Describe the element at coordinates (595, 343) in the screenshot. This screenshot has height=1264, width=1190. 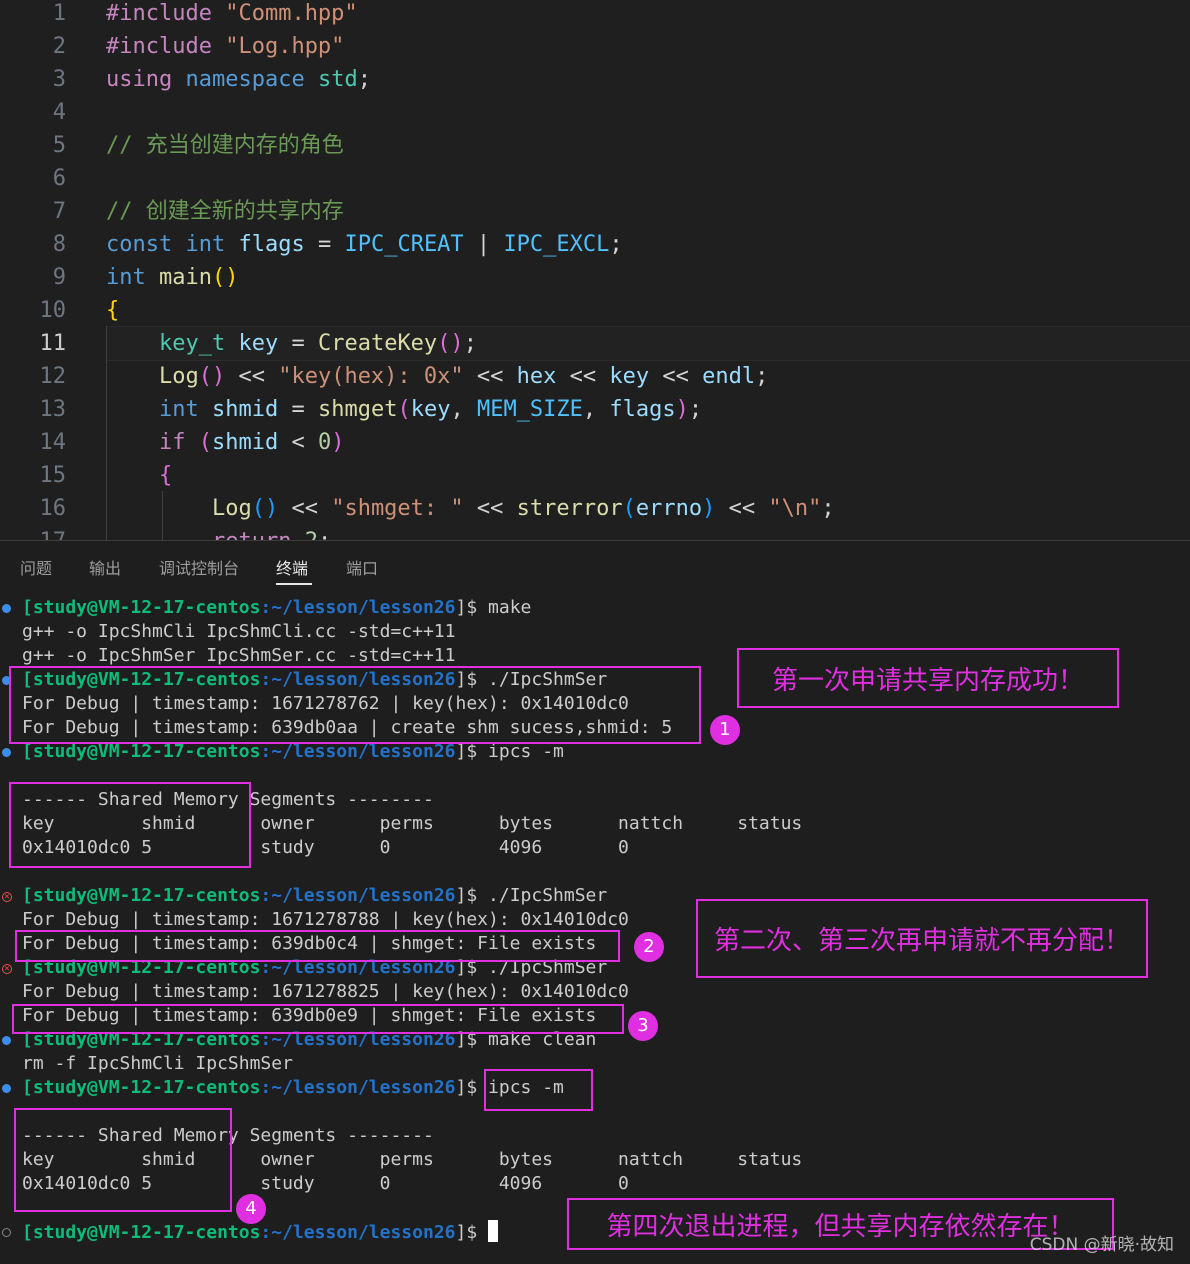
I see `code-line: 11 key_t key = CreateKey();` at that location.